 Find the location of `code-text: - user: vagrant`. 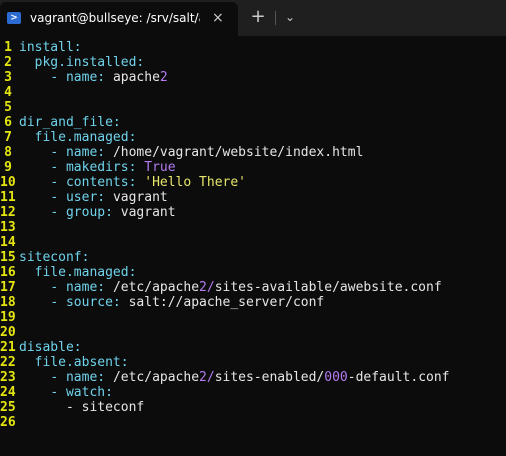

code-text: - user: vagrant is located at coordinates (93, 197).